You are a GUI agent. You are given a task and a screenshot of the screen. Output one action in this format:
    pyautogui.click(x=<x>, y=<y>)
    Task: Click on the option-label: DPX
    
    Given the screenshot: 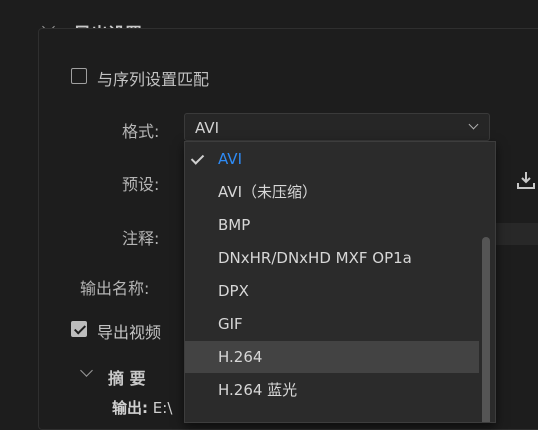 What is the action you would take?
    pyautogui.click(x=233, y=291)
    